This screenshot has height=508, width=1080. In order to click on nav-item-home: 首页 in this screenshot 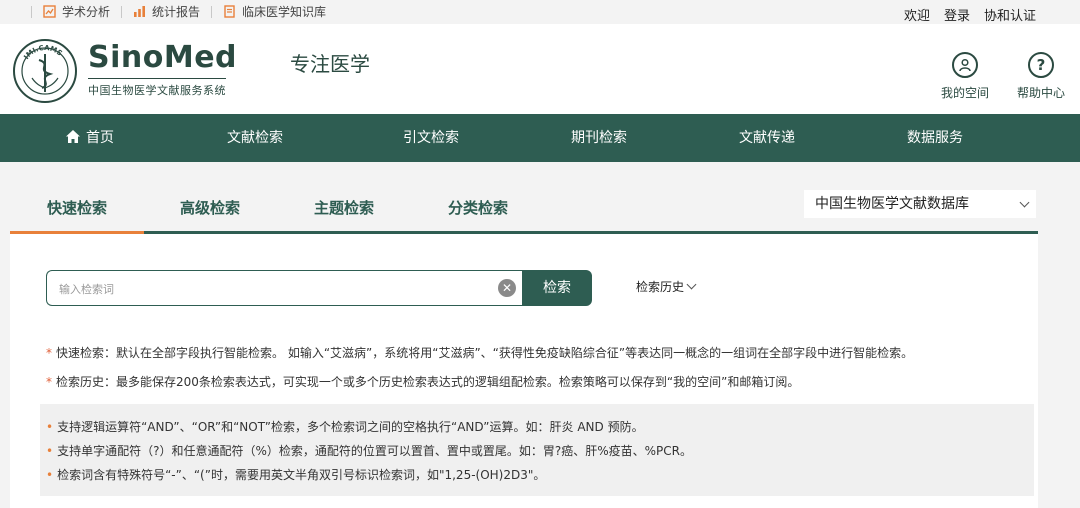, I will do `click(90, 138)`.